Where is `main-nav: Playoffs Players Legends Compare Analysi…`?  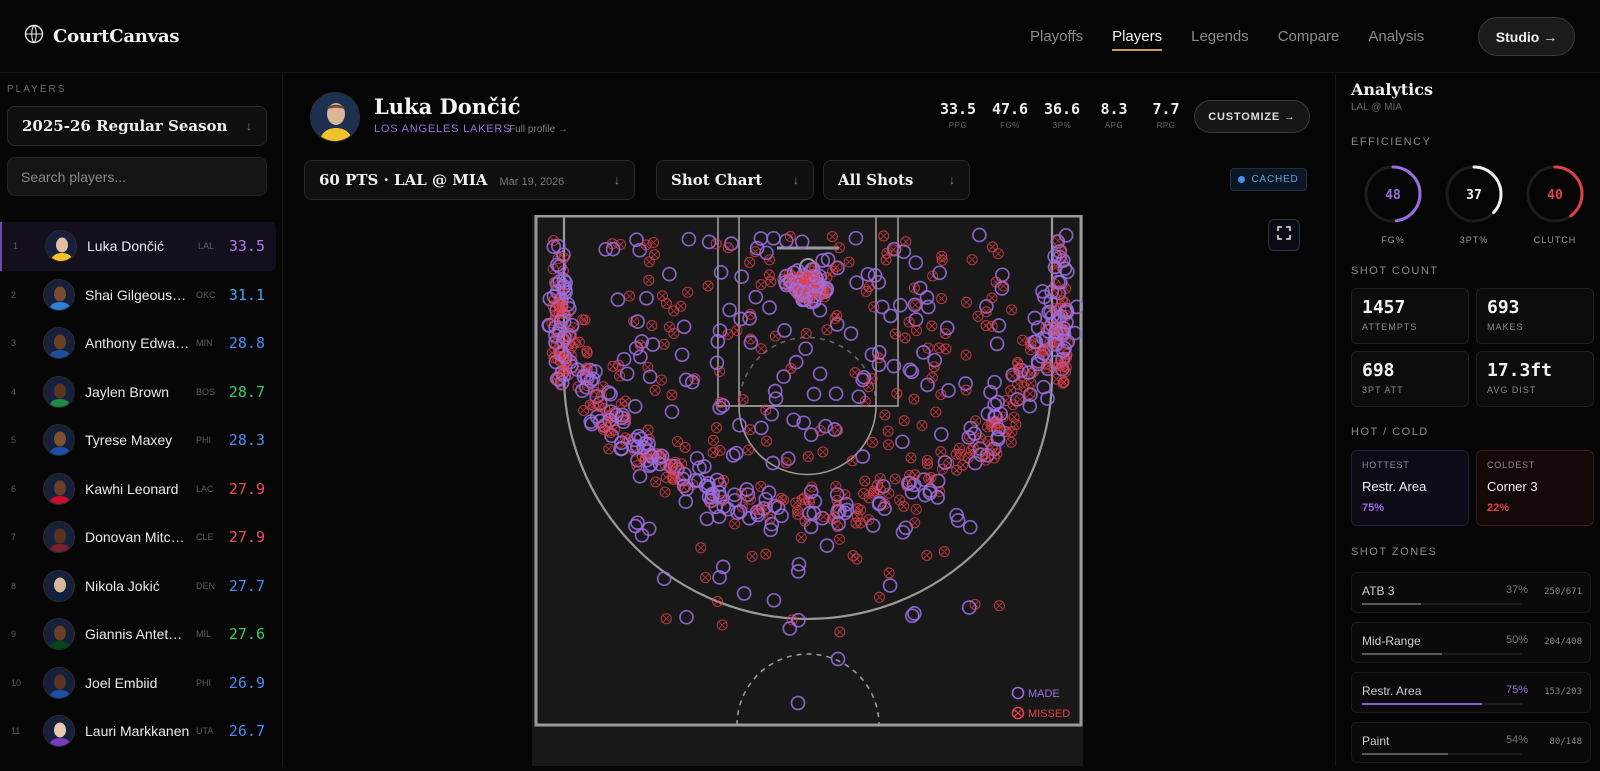
main-nav: Playoffs Players Legends Compare Analysi… is located at coordinates (1227, 39).